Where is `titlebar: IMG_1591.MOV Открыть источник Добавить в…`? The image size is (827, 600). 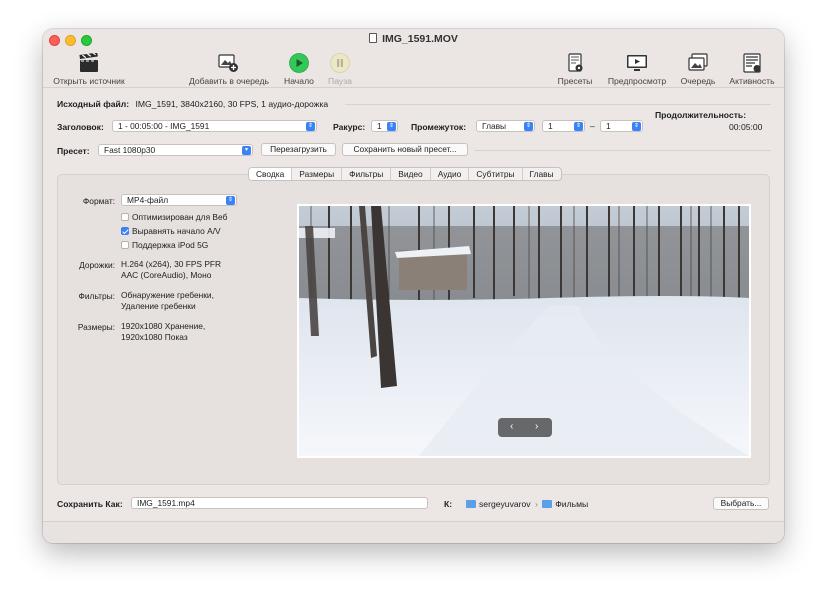 titlebar: IMG_1591.MOV Открыть источник Добавить в… is located at coordinates (413, 58).